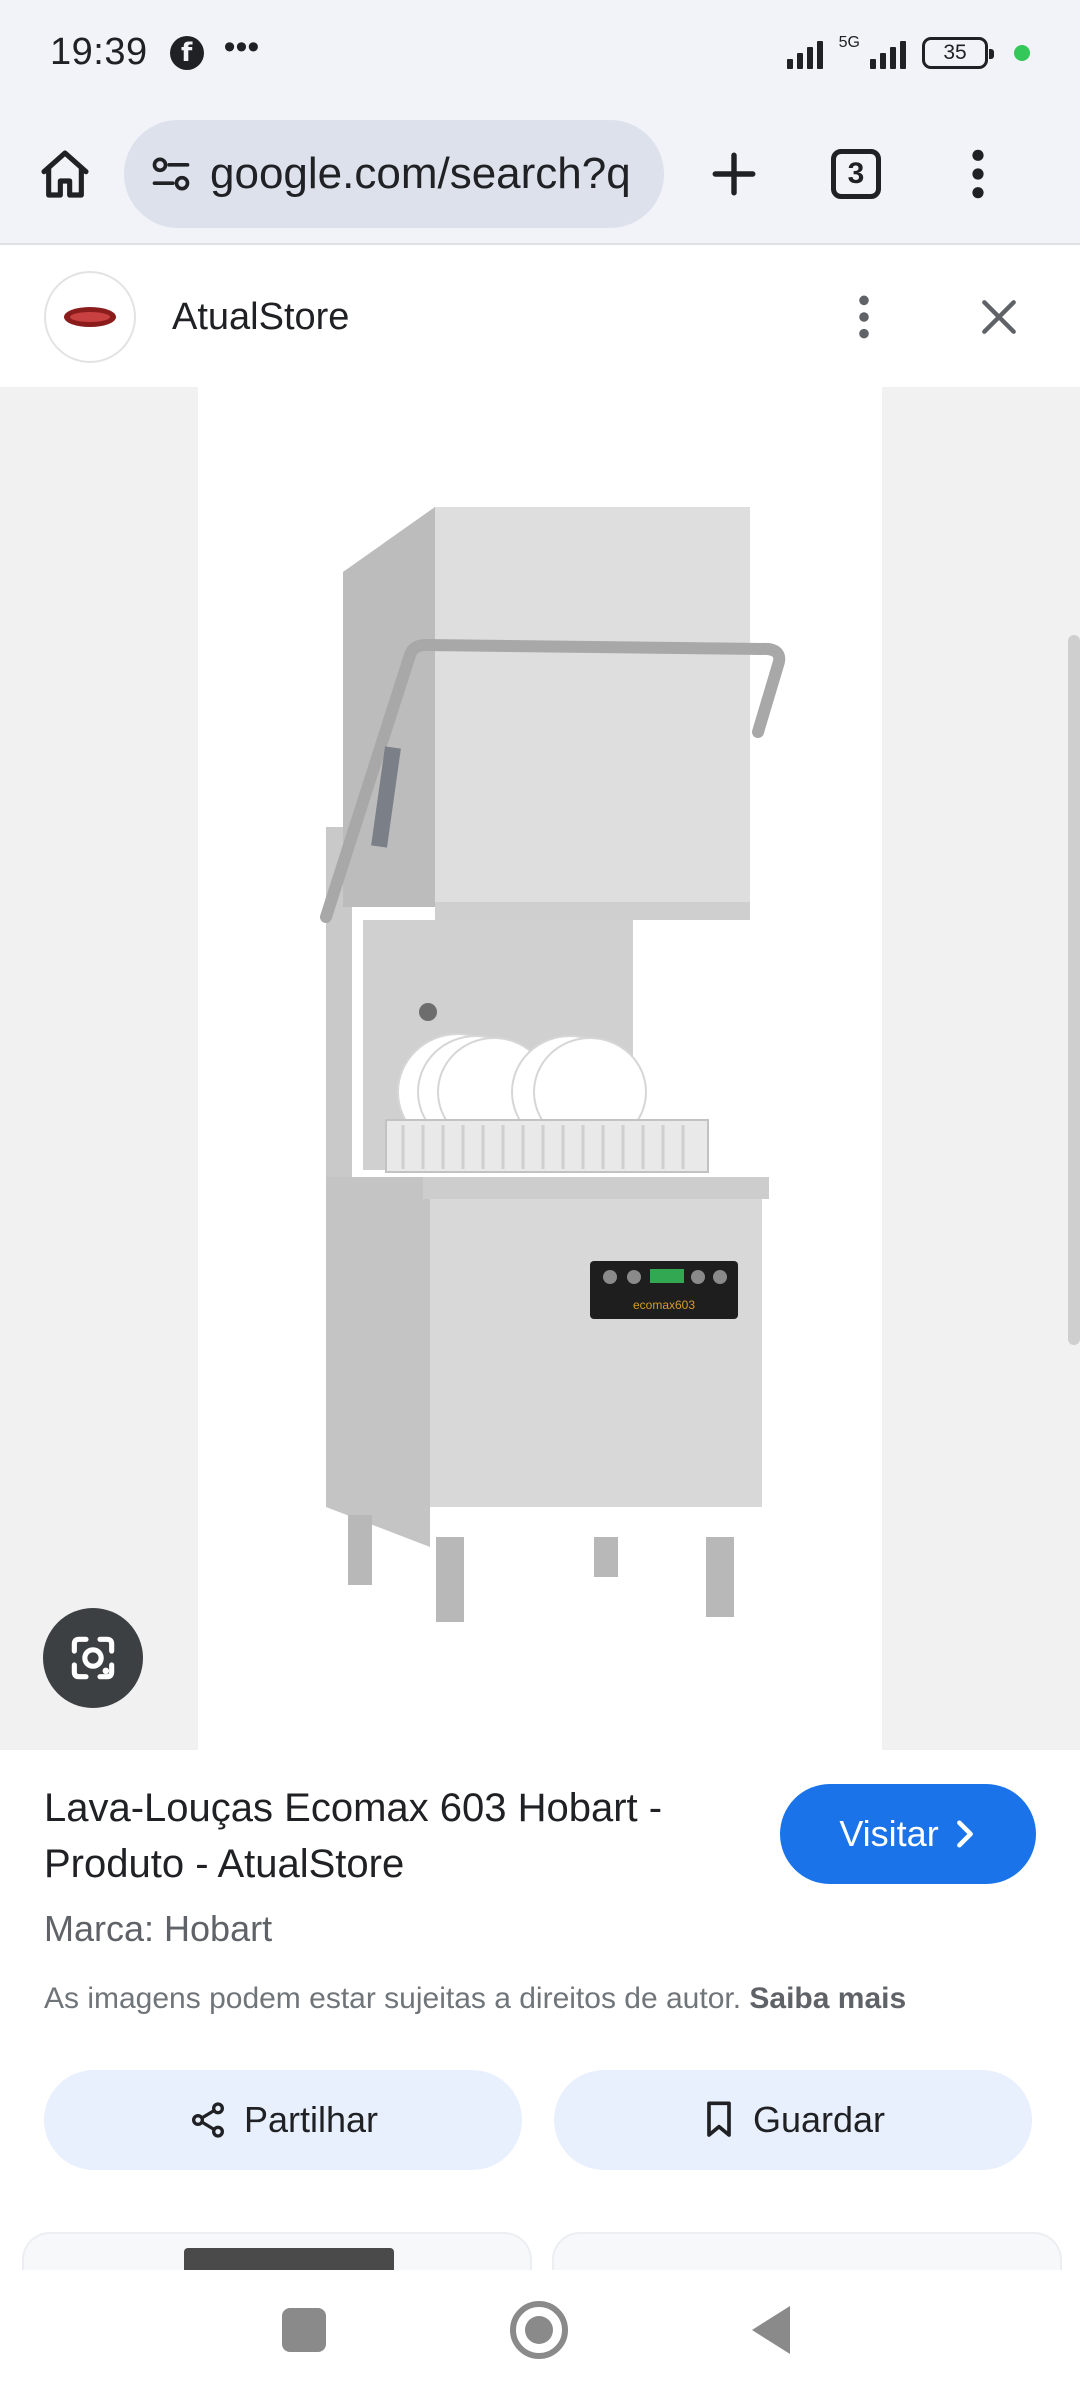  I want to click on system-navigation-bar, so click(540, 2335).